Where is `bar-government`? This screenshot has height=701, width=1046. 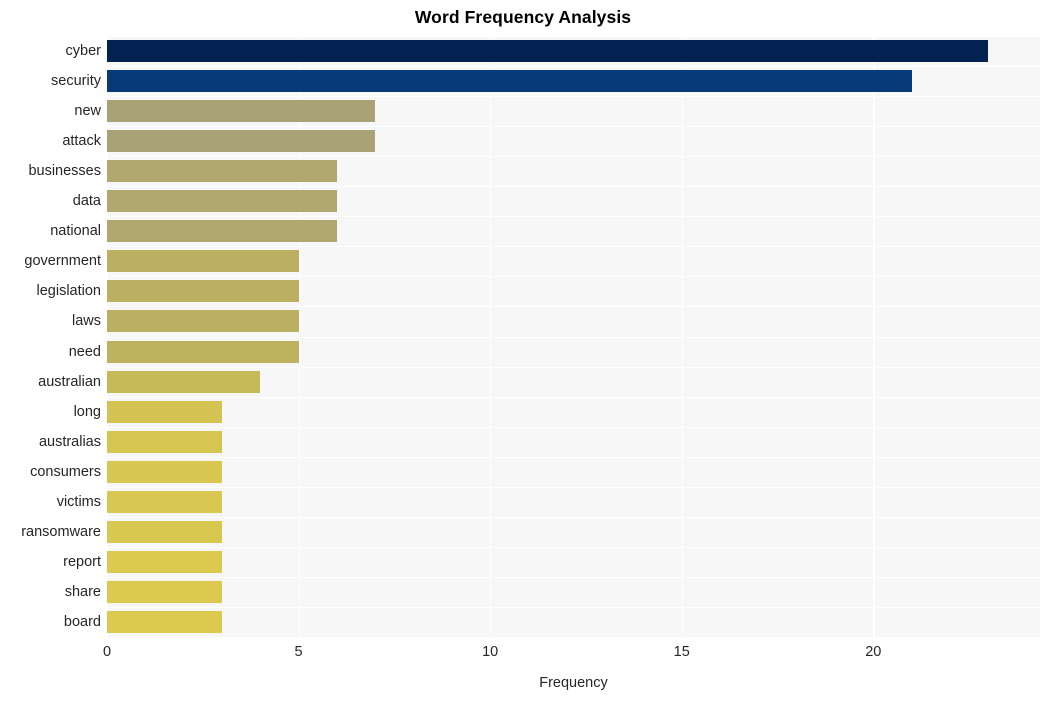 bar-government is located at coordinates (203, 261).